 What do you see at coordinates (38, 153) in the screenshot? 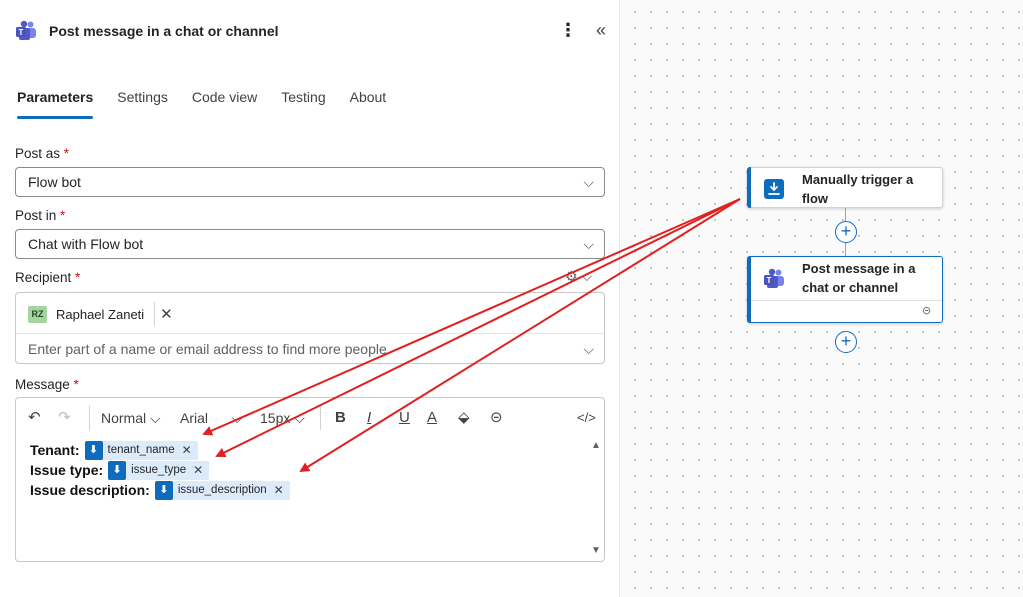
I see `post-as-label-text: Post as` at bounding box center [38, 153].